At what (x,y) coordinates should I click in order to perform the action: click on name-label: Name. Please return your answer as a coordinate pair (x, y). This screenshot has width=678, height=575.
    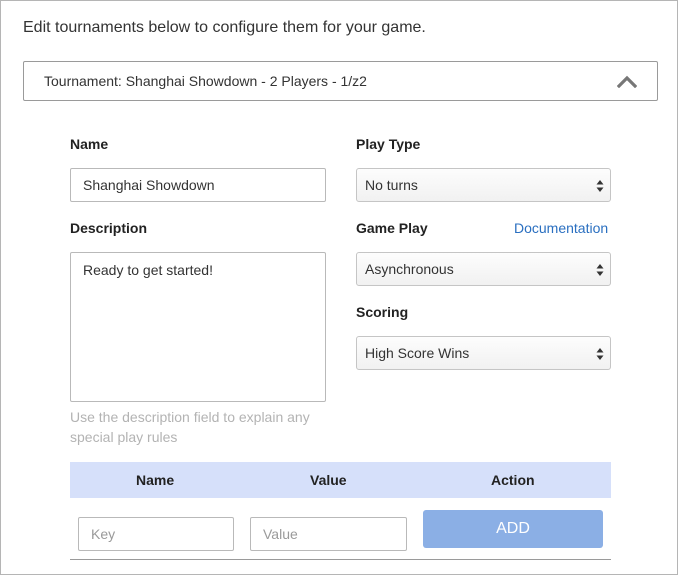
    Looking at the image, I should click on (89, 144).